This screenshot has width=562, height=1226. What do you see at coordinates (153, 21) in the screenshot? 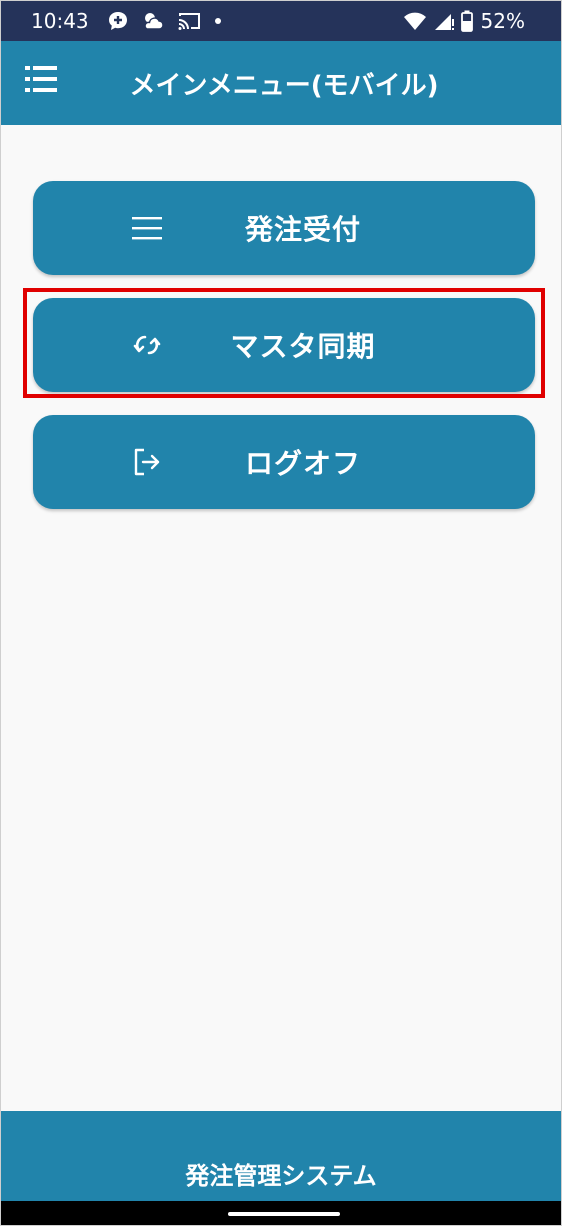
I see `weather-icon` at bounding box center [153, 21].